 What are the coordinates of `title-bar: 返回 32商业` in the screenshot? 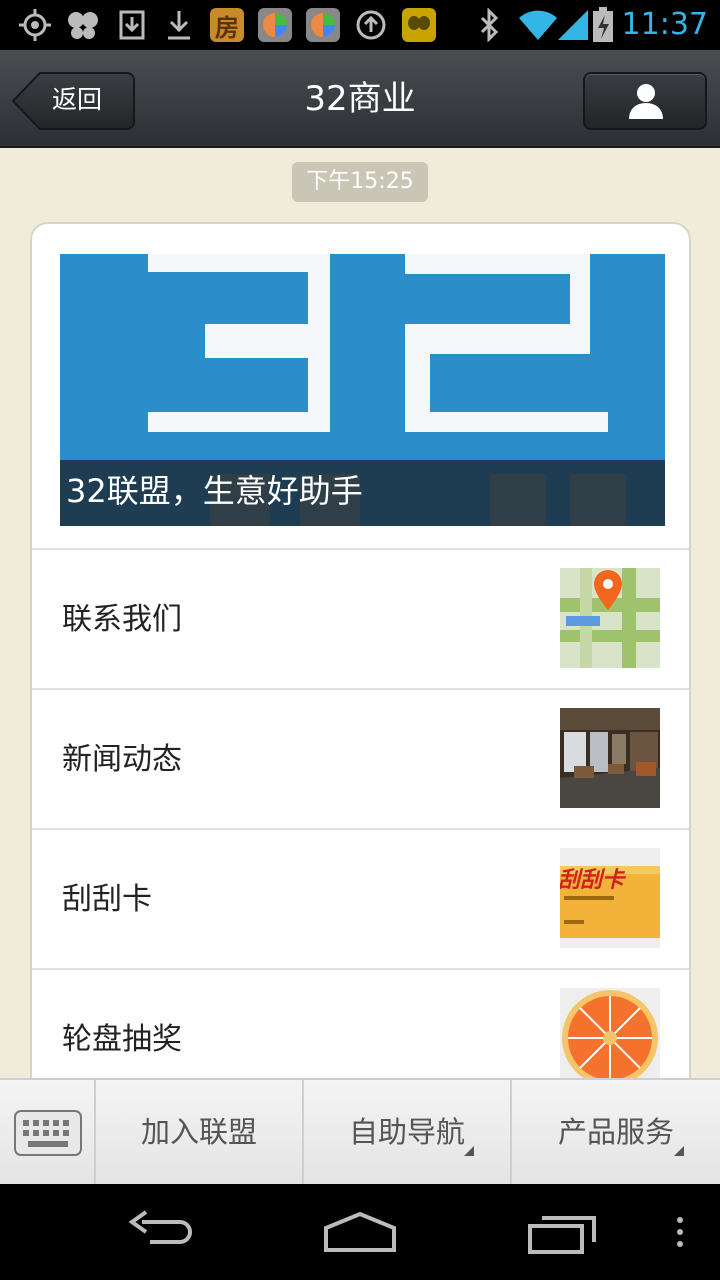 It's located at (360, 99).